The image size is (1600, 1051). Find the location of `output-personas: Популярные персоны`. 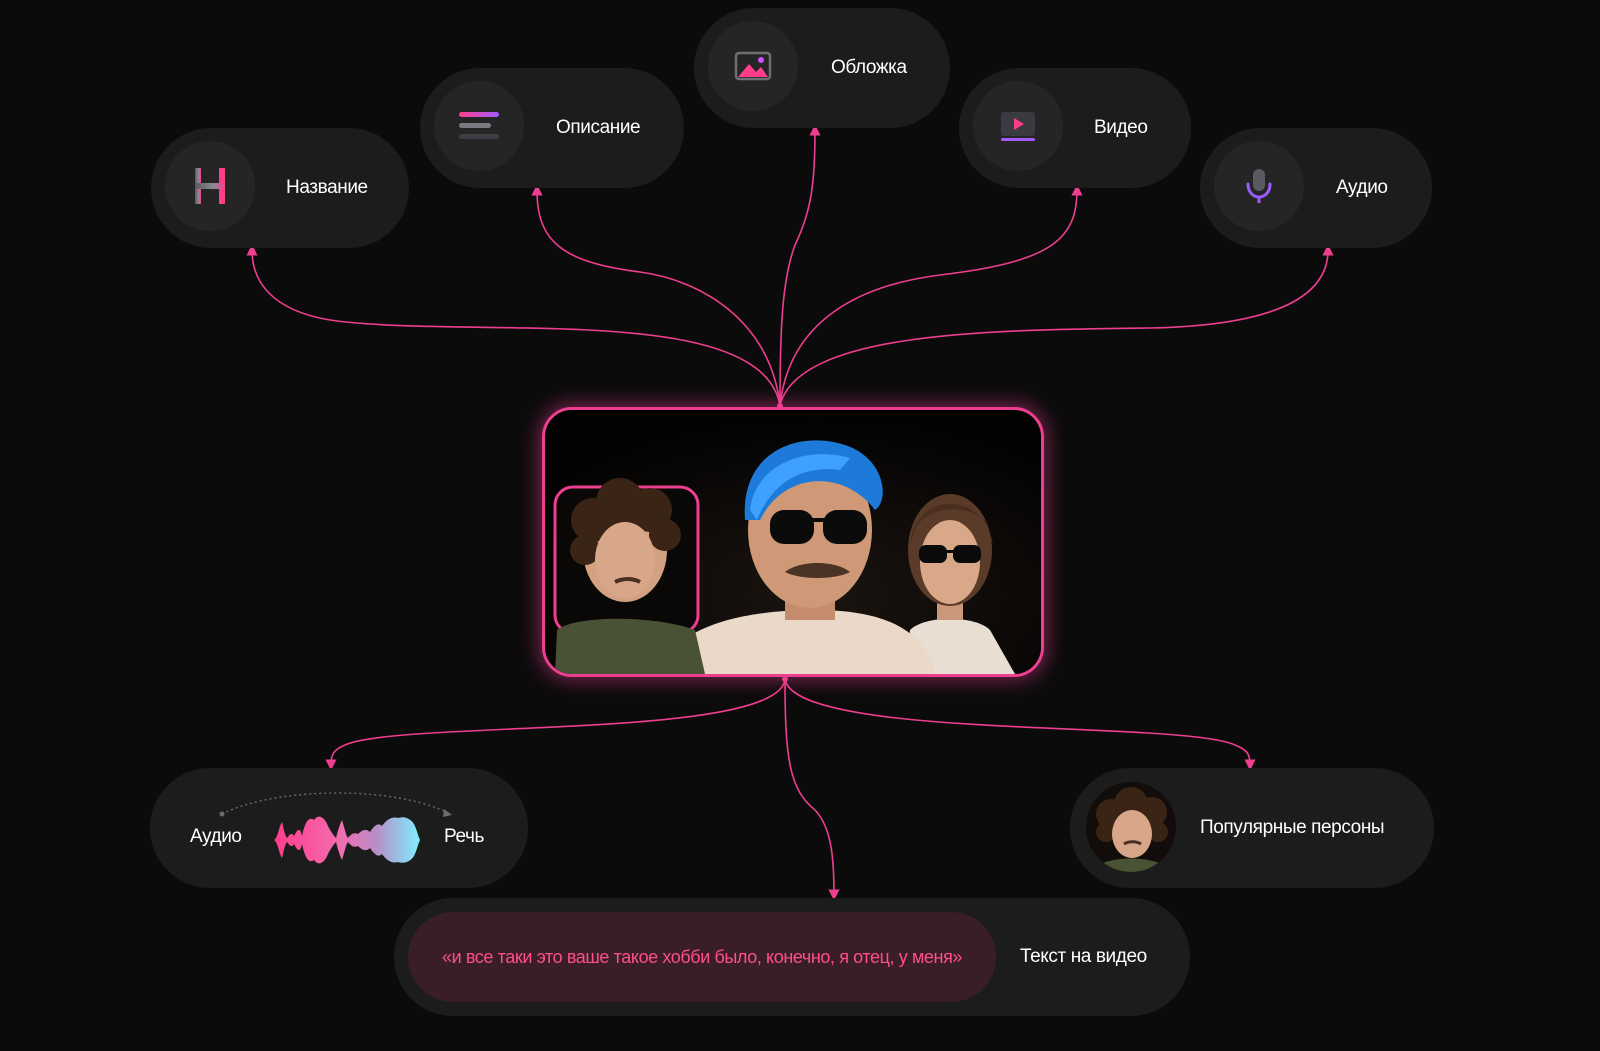

output-personas: Популярные персоны is located at coordinates (1252, 828).